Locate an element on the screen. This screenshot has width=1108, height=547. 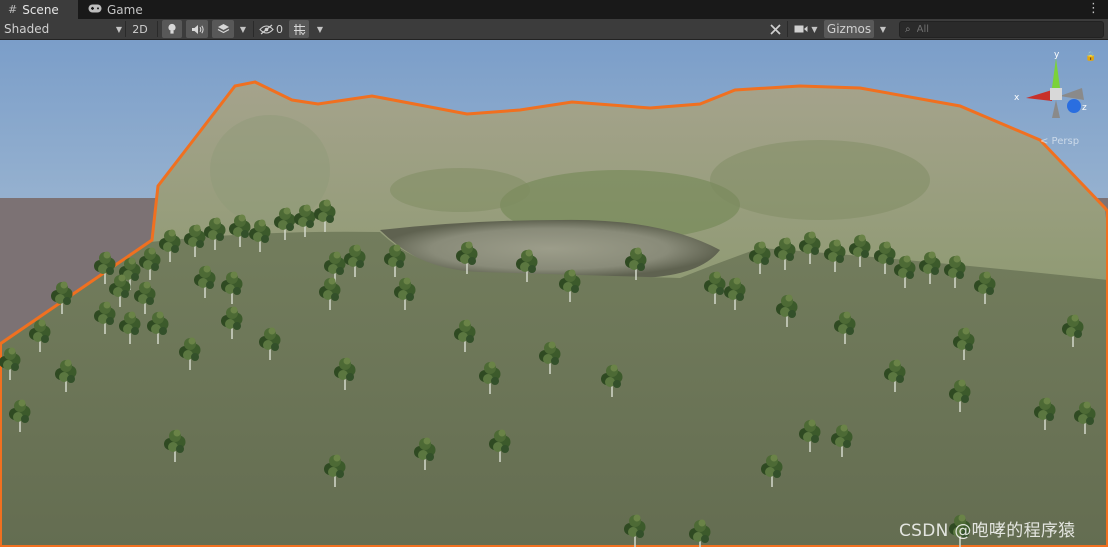
tools-button is located at coordinates (775, 29).